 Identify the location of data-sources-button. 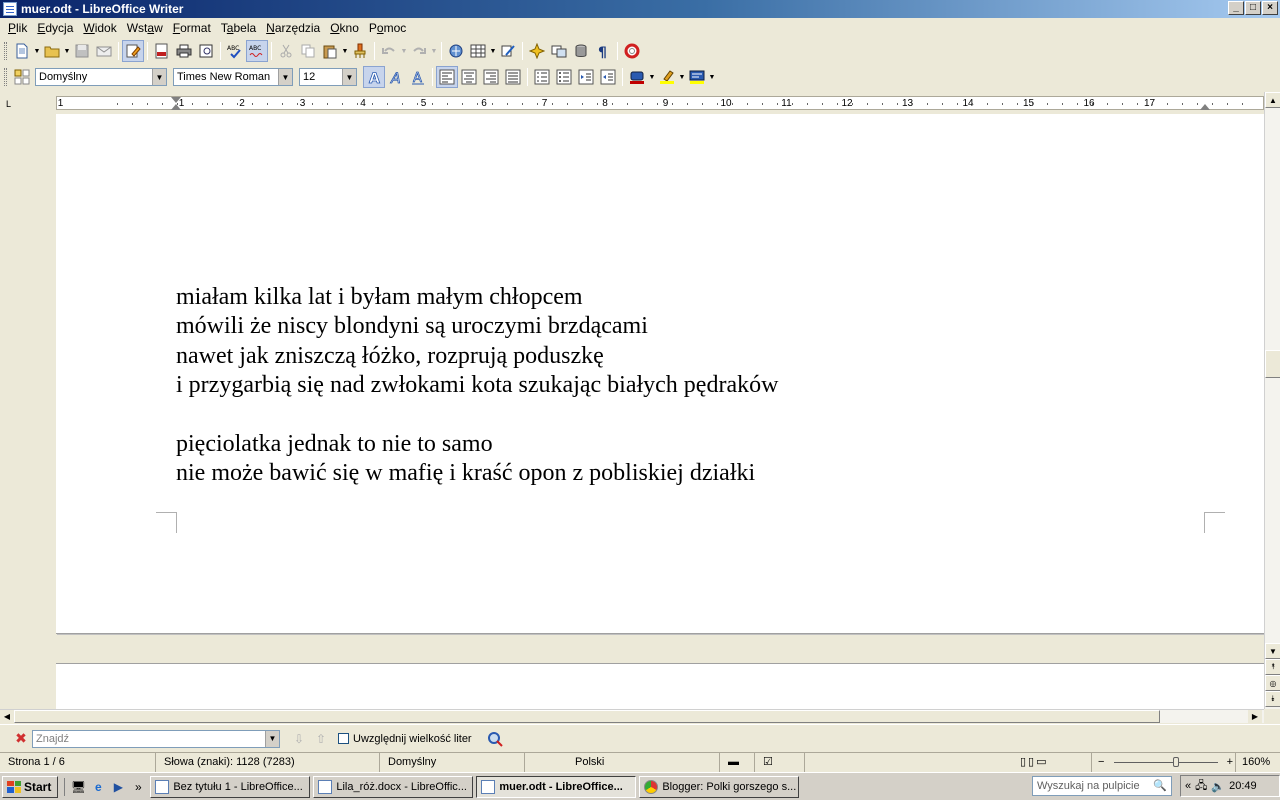
(581, 51).